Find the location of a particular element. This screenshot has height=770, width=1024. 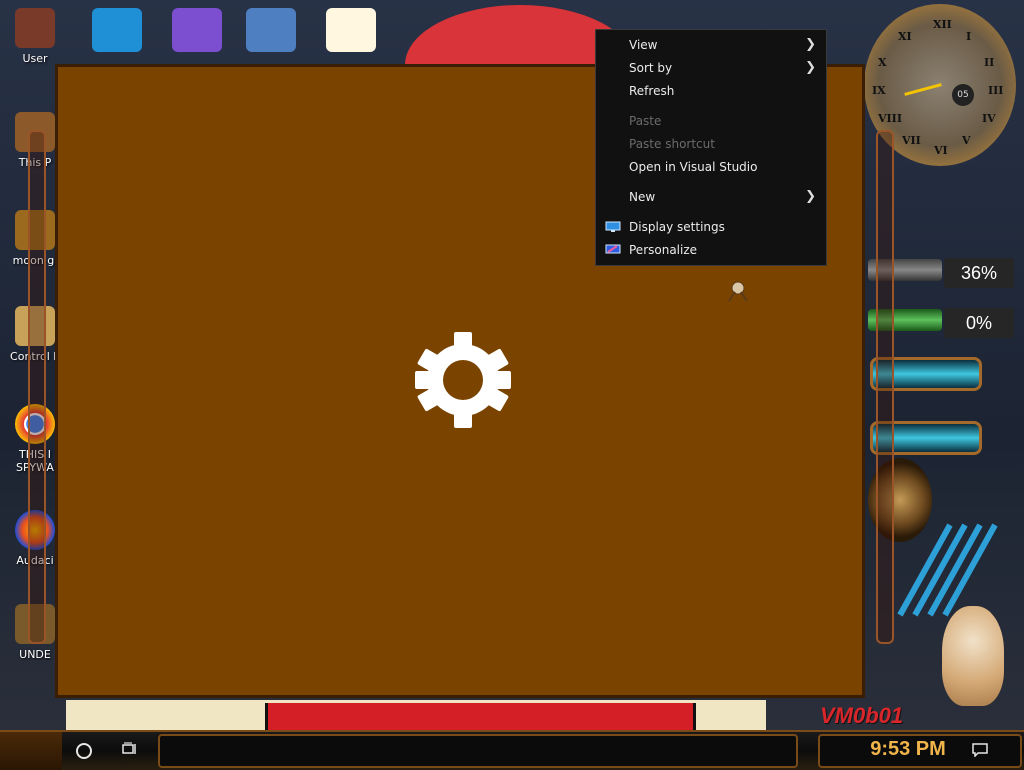

context-menu-label: Paste is located at coordinates (645, 121).